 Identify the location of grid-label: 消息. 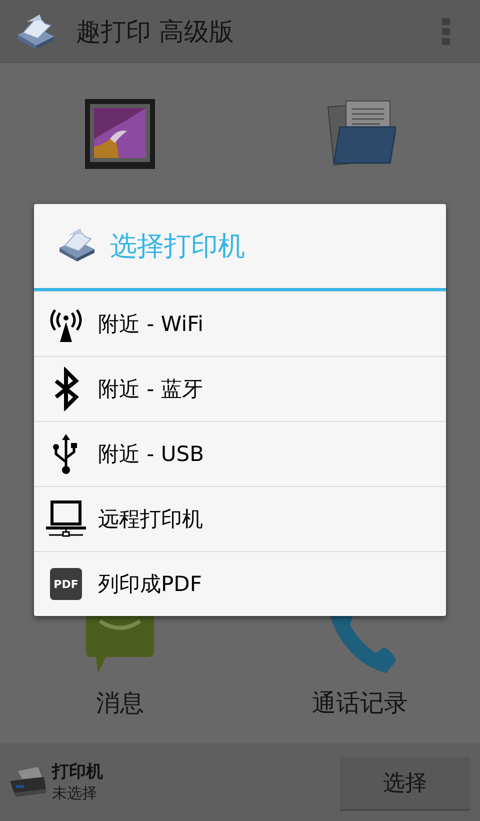
(120, 703).